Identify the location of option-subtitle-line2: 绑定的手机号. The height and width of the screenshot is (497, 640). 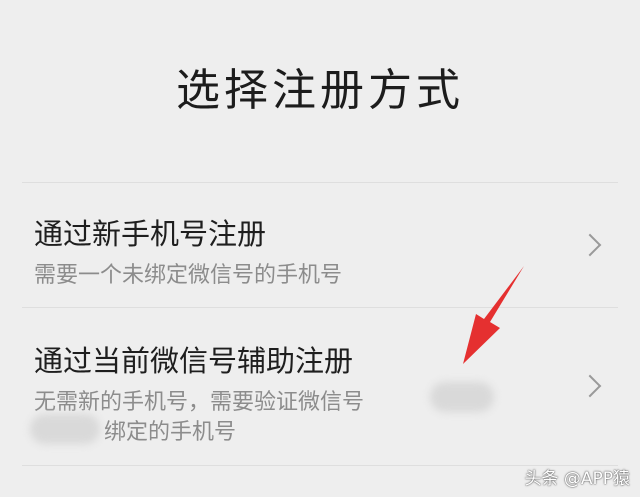
(170, 432).